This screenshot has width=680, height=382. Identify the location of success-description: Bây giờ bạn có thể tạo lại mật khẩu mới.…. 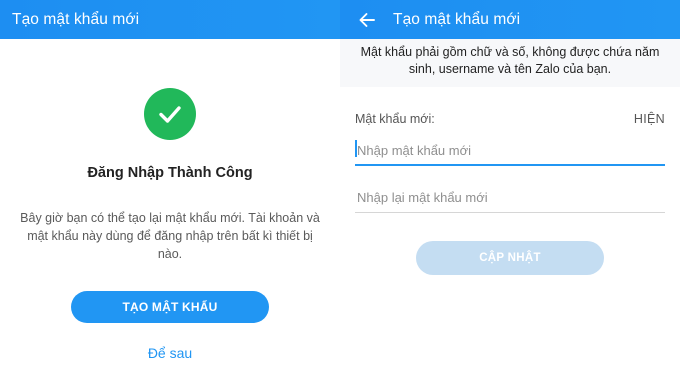
(170, 236).